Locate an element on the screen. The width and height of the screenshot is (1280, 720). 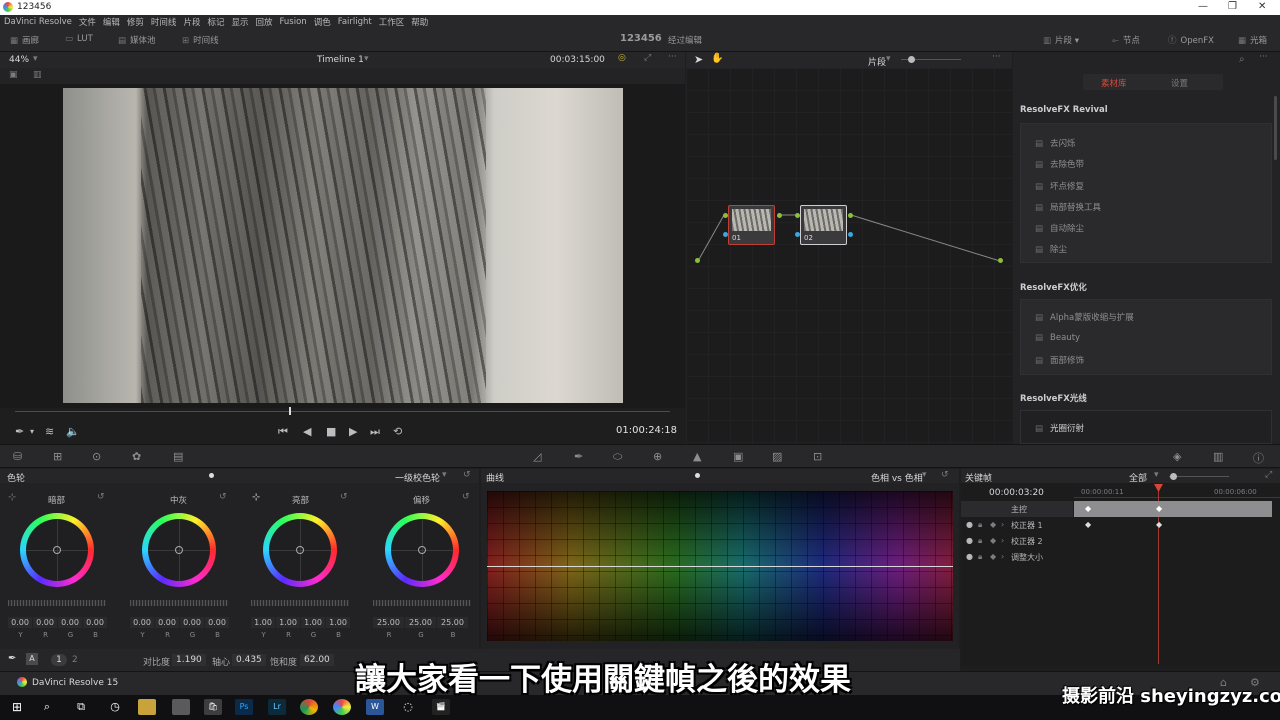
volume-icon: 🔈 is located at coordinates (73, 431).